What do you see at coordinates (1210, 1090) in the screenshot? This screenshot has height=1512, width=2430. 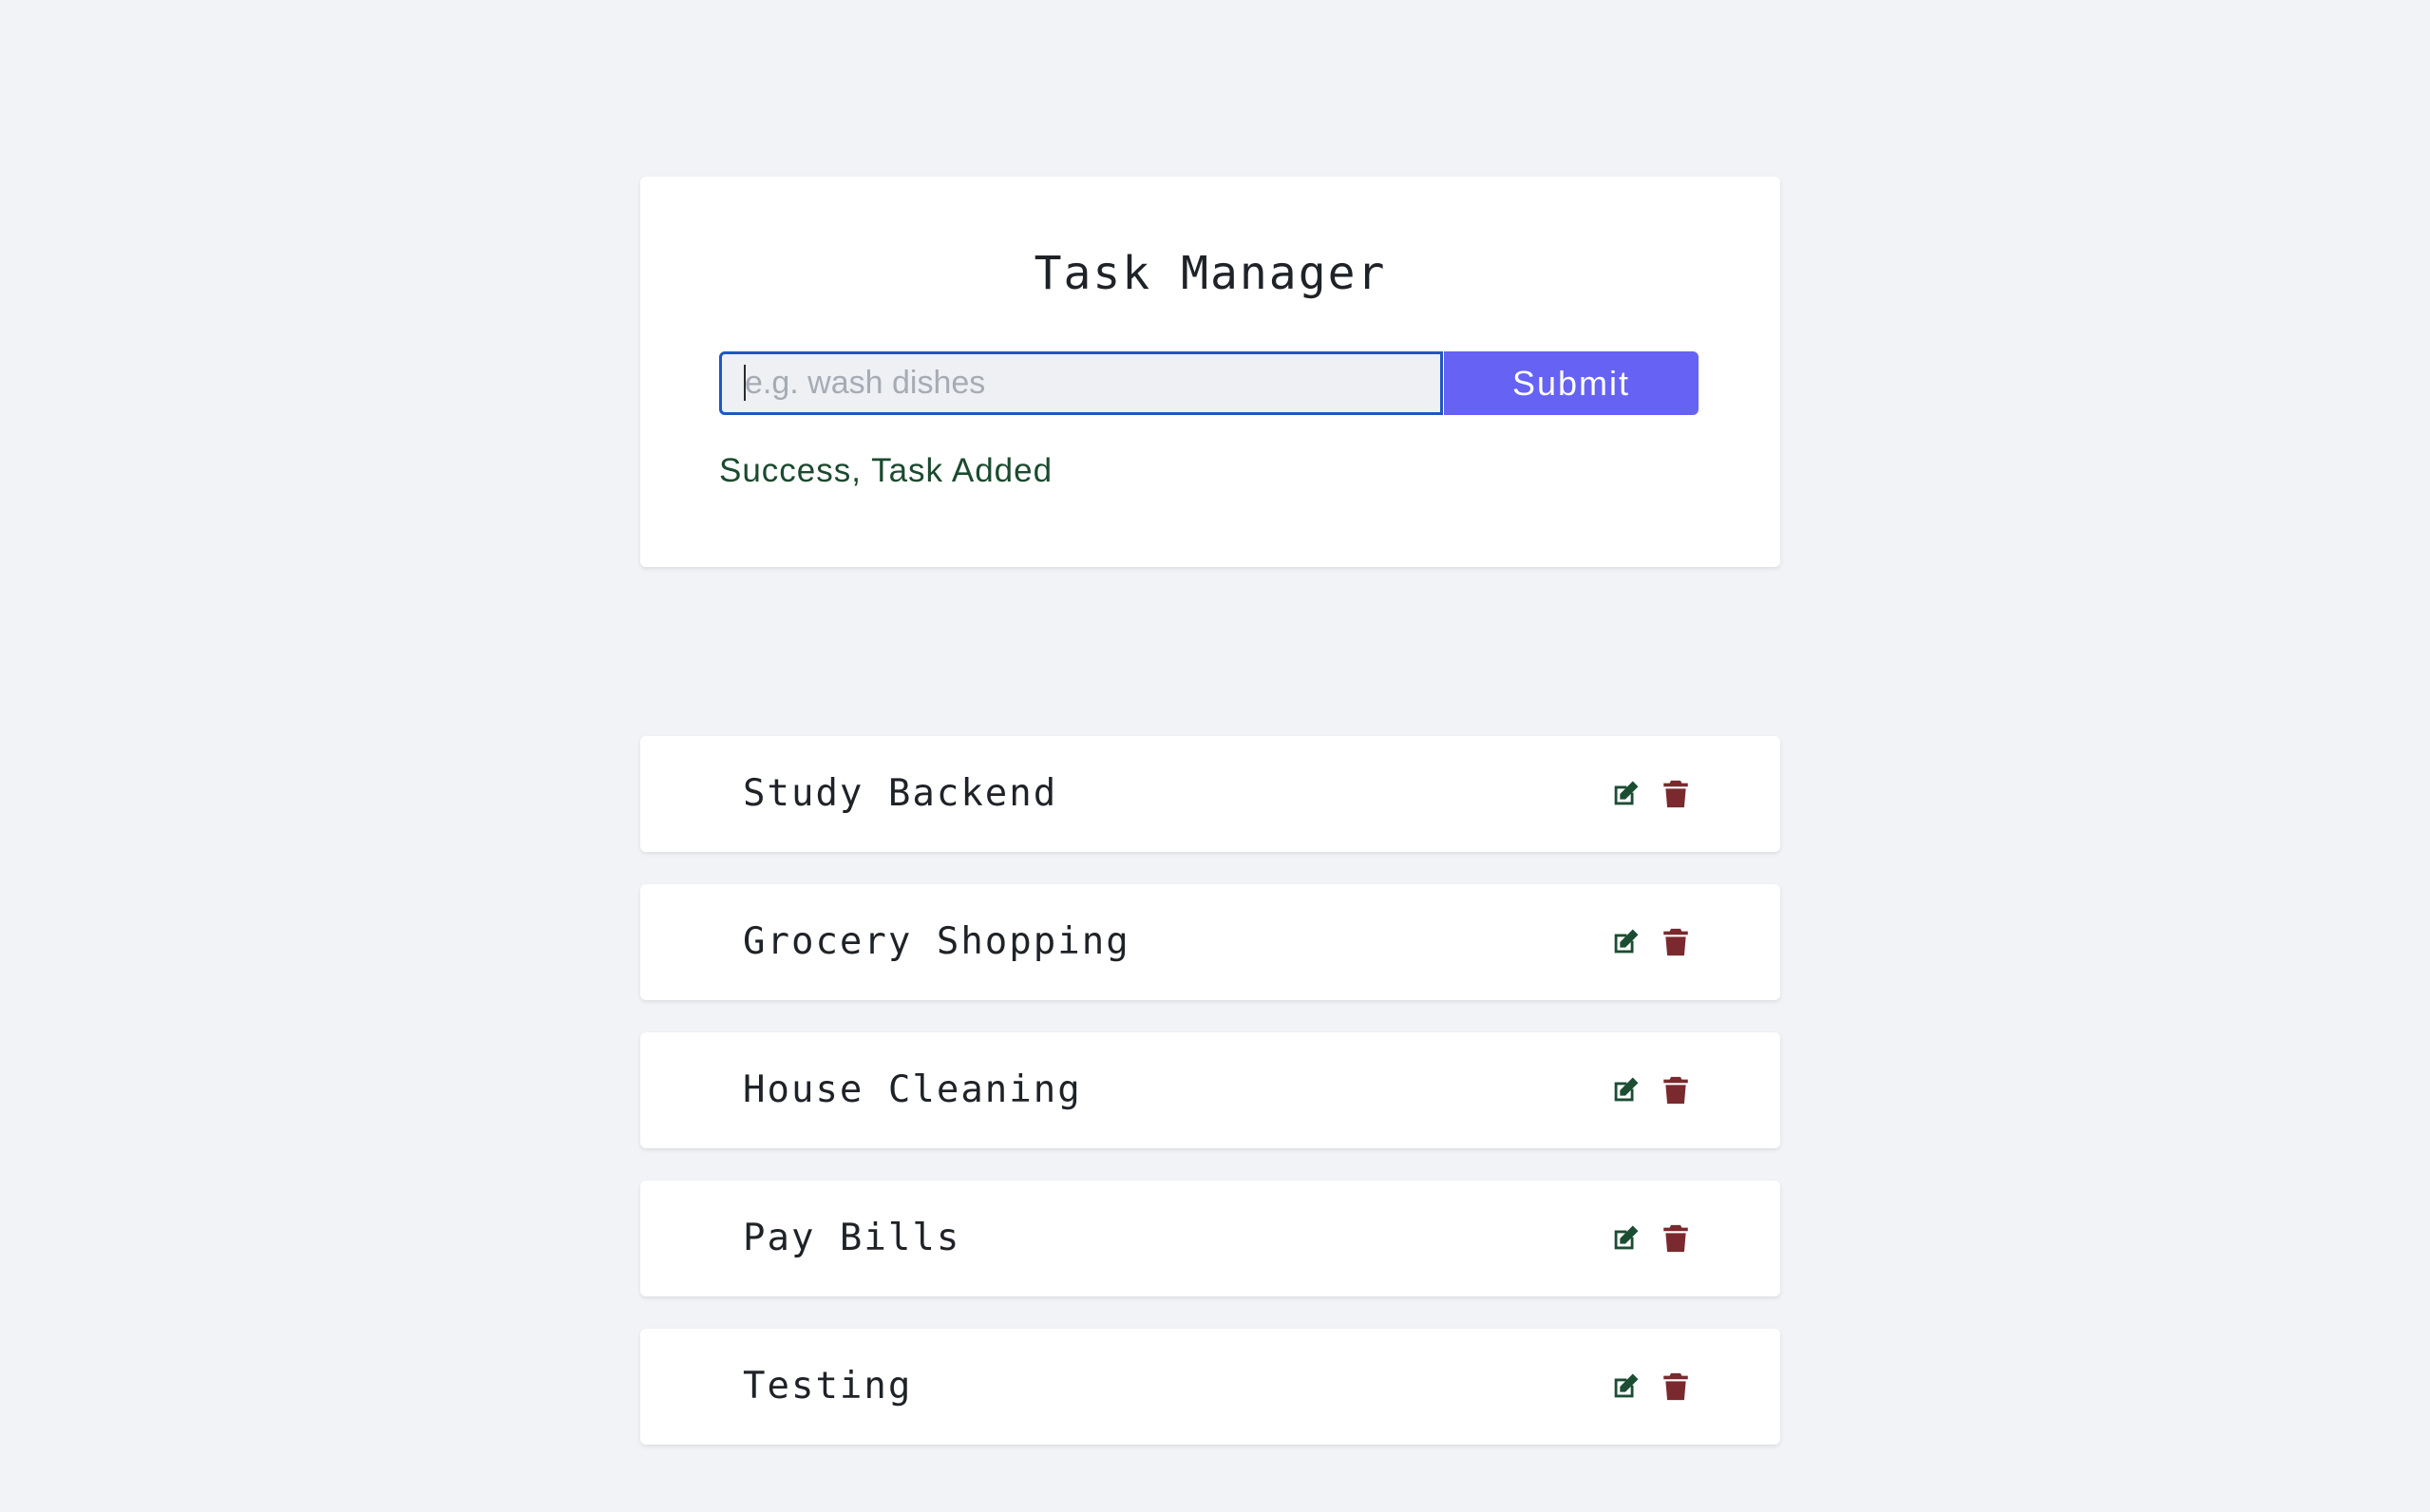 I see `task-item: House Cleaning` at bounding box center [1210, 1090].